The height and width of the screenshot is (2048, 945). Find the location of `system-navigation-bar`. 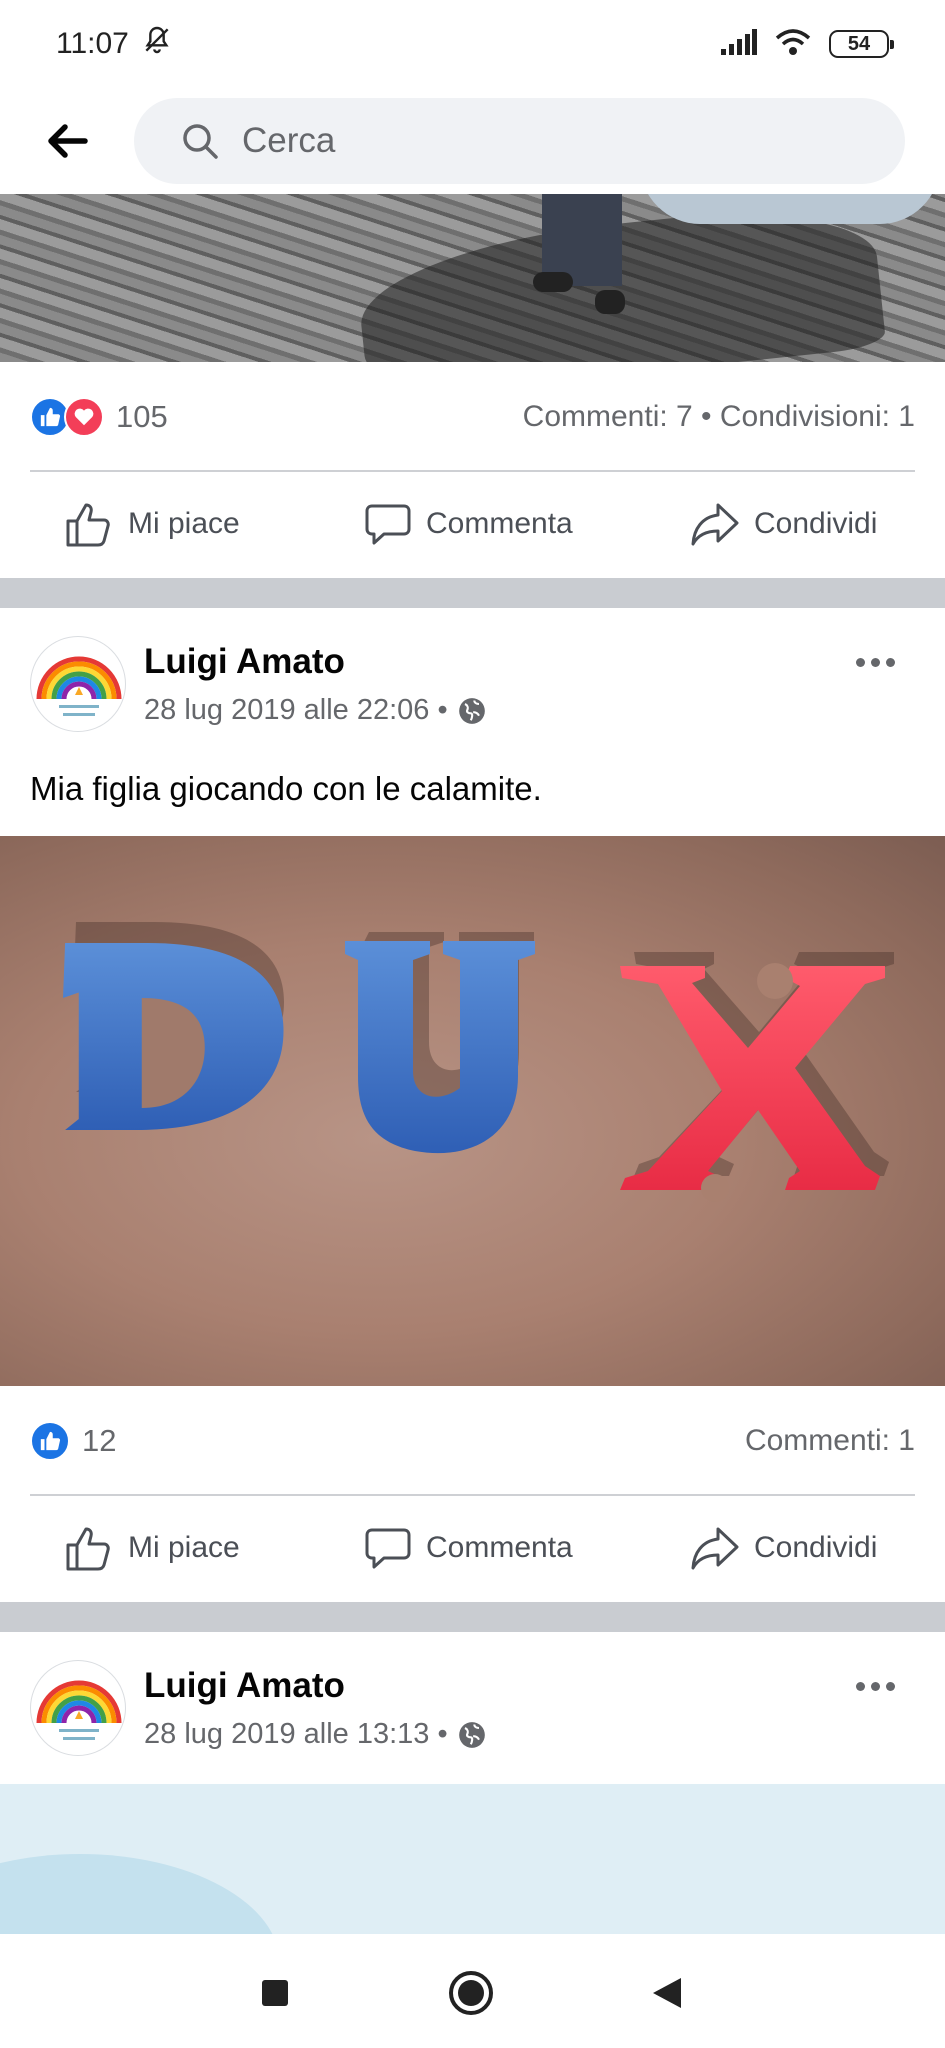

system-navigation-bar is located at coordinates (472, 1991).